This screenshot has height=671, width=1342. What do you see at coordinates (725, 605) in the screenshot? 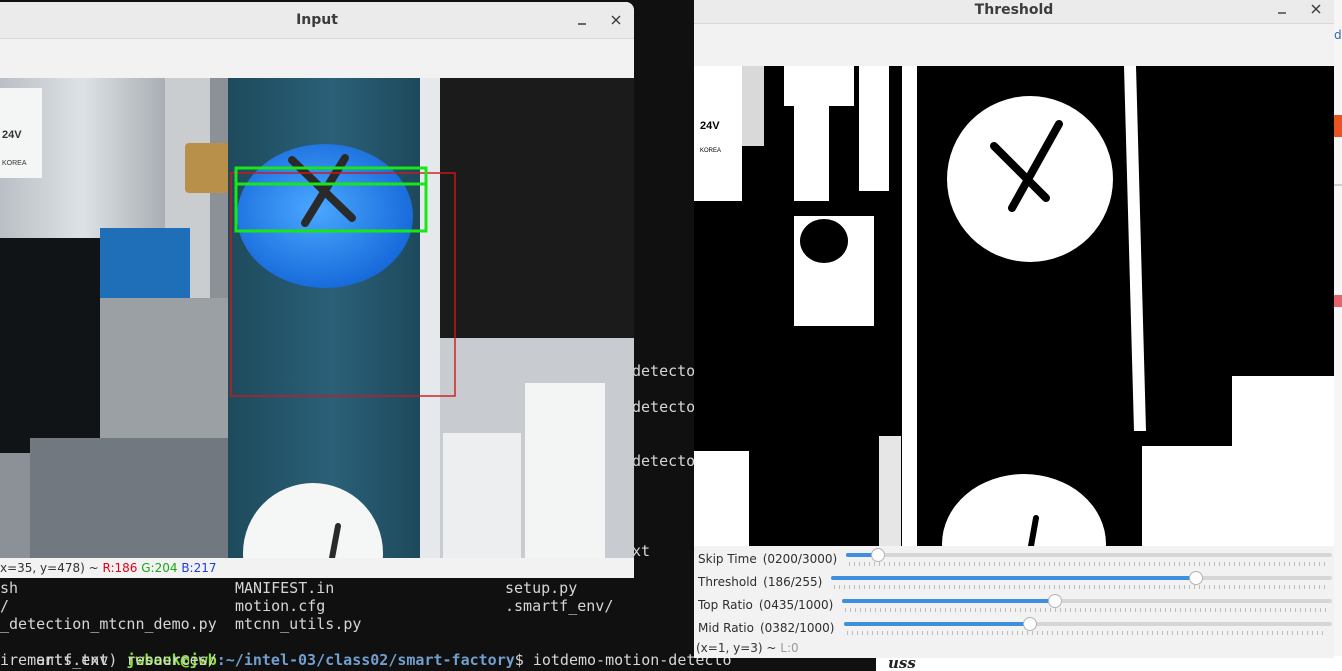
I see `trackbar-name: Top Ratio` at bounding box center [725, 605].